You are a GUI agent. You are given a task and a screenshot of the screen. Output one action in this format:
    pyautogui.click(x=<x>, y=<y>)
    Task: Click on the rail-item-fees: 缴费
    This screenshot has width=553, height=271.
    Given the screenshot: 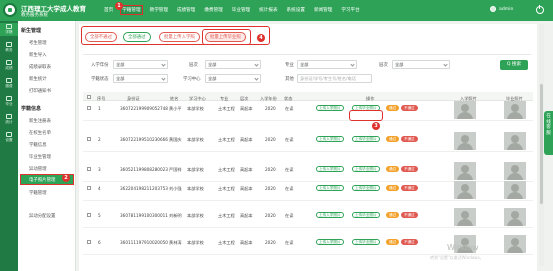 What is the action you would take?
    pyautogui.click(x=9, y=83)
    